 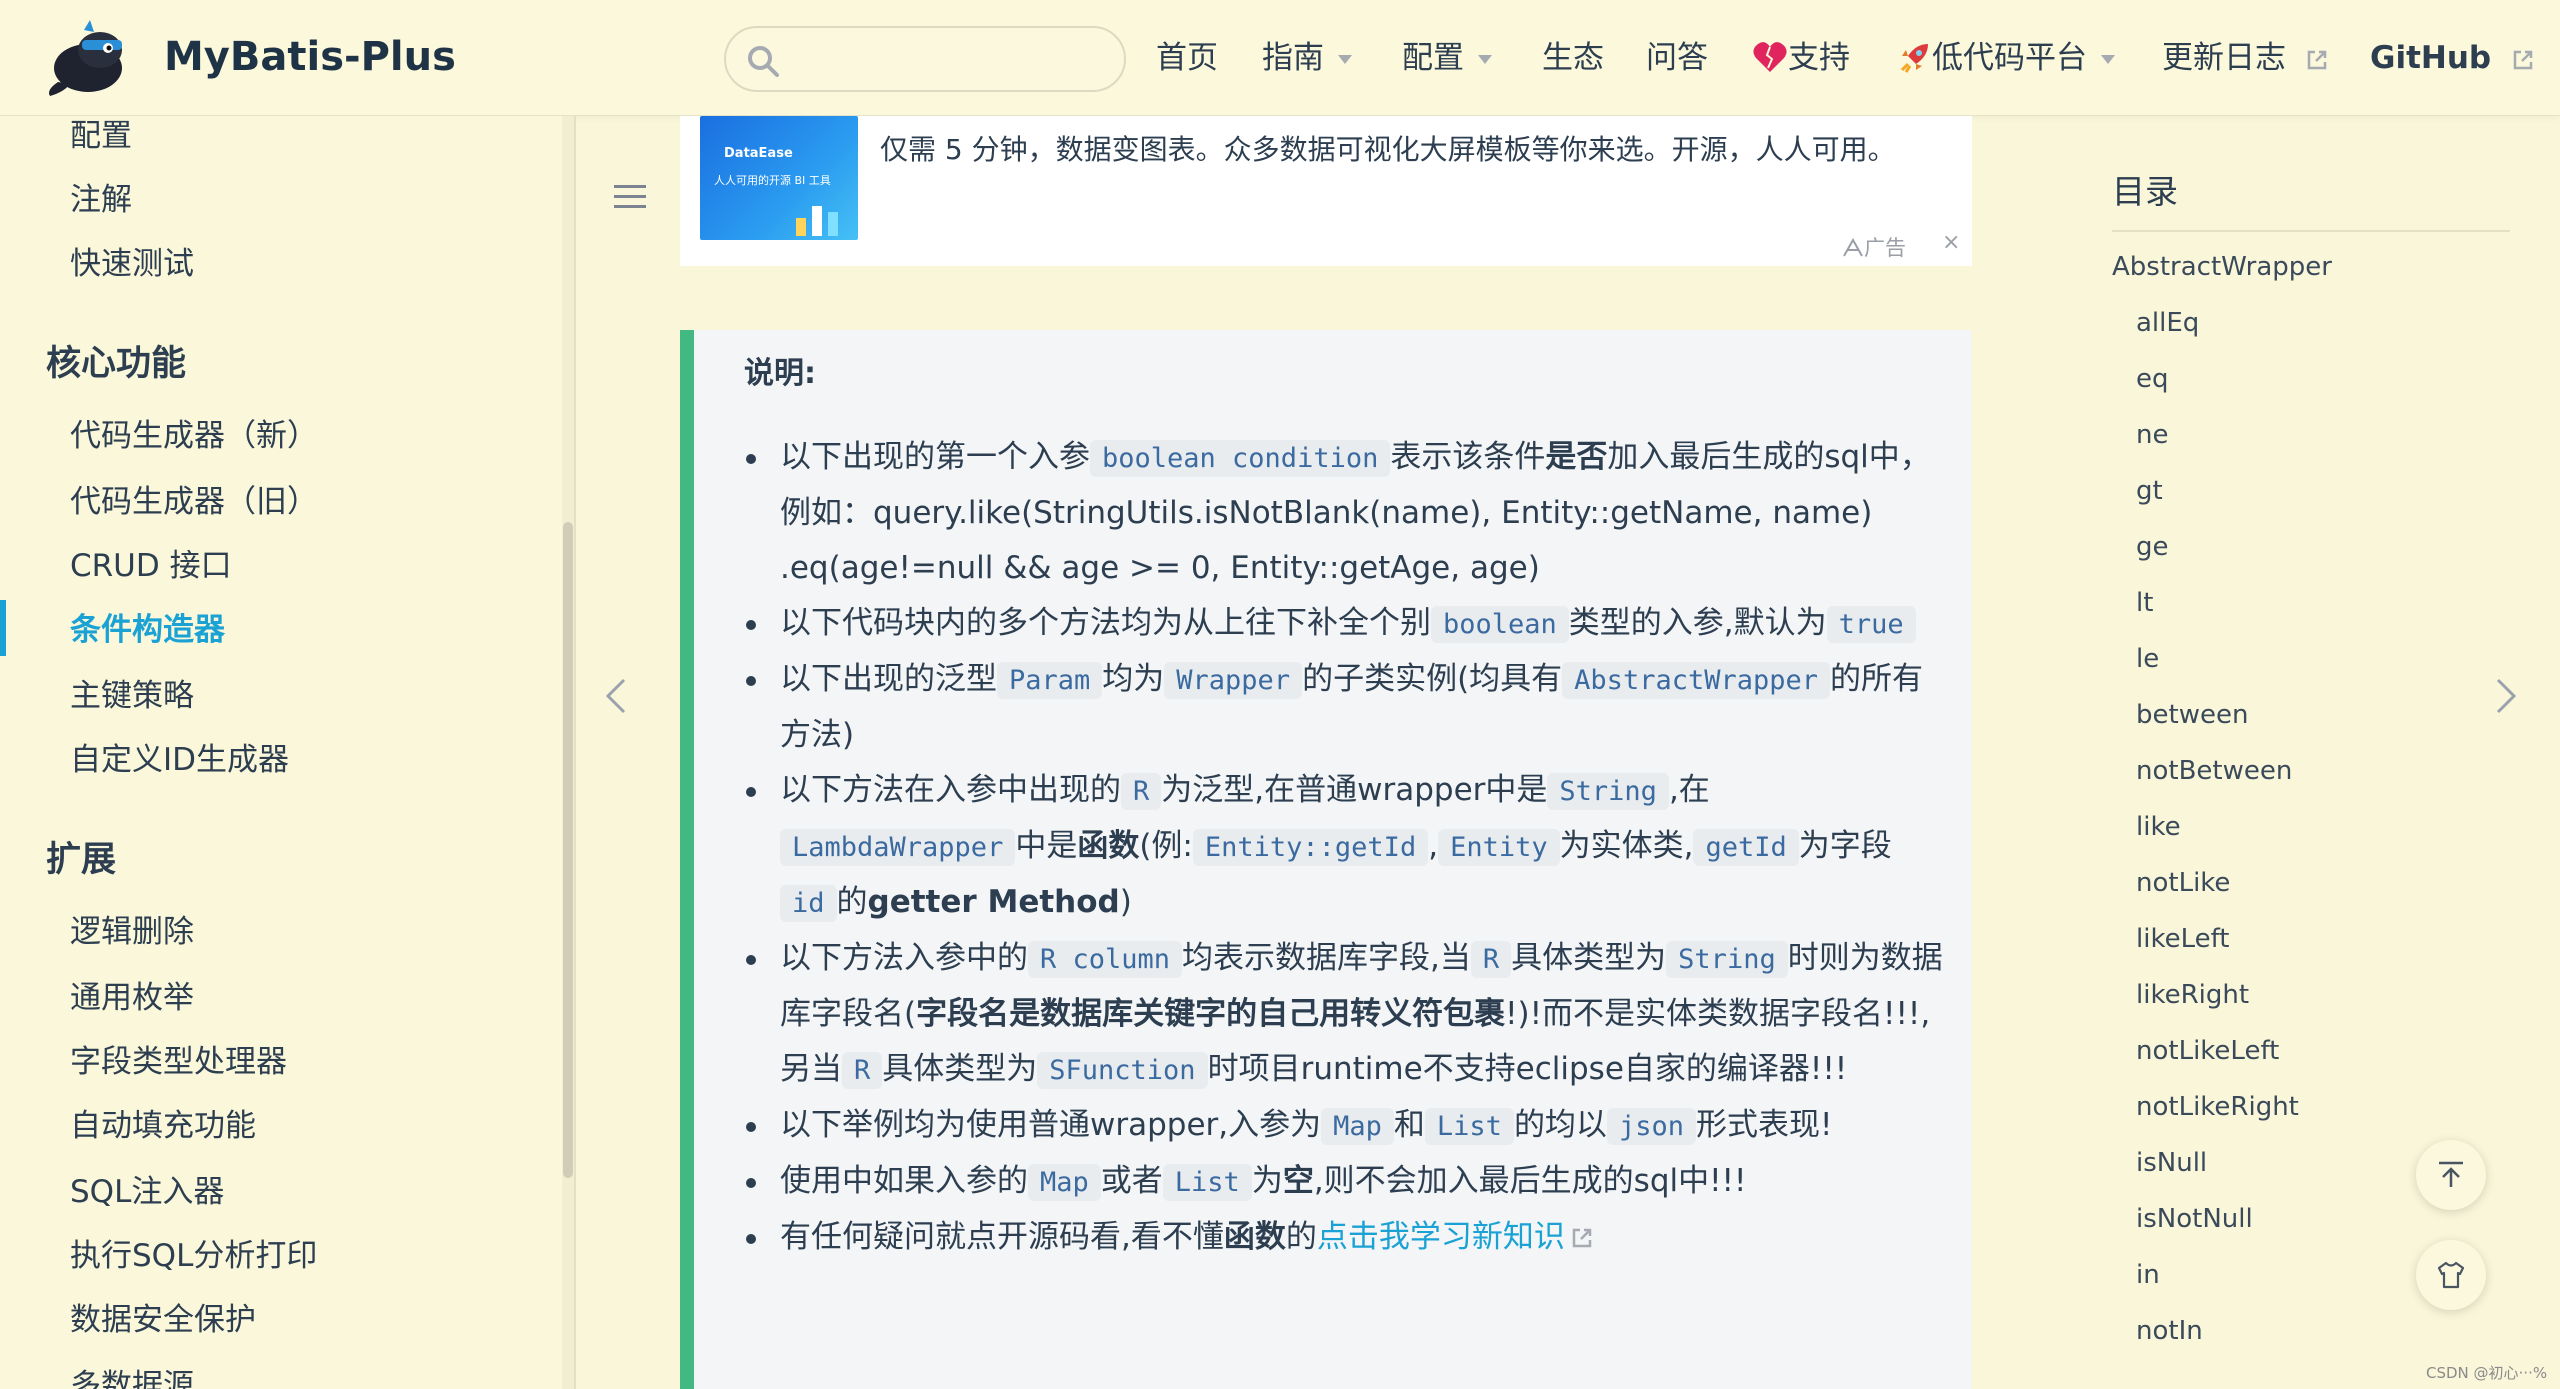 What do you see at coordinates (2108, 59) in the screenshot?
I see `chevron-down-icon` at bounding box center [2108, 59].